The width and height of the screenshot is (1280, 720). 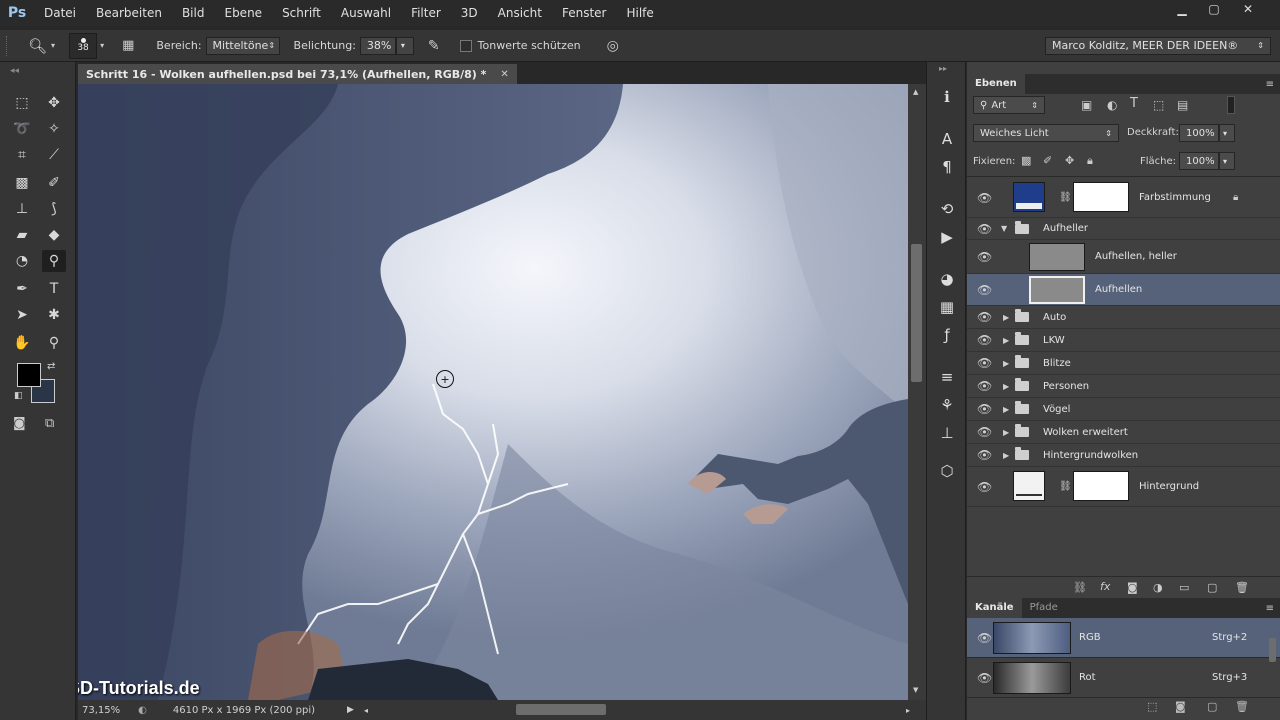 I want to click on layer-row-blitze: 👁︎ ▶ Blitze, so click(x=1123, y=363).